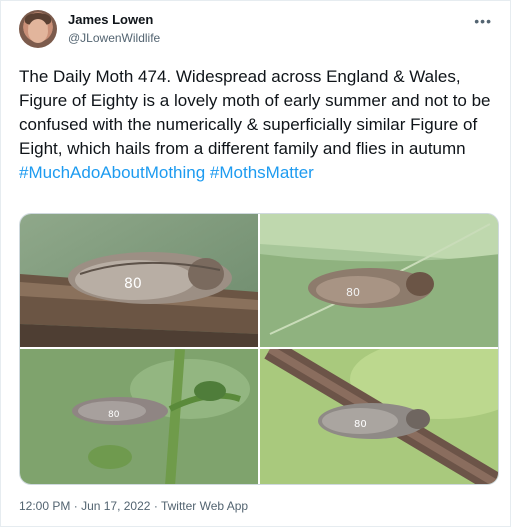  I want to click on tweet-time: 12:00 PM, so click(44, 506).